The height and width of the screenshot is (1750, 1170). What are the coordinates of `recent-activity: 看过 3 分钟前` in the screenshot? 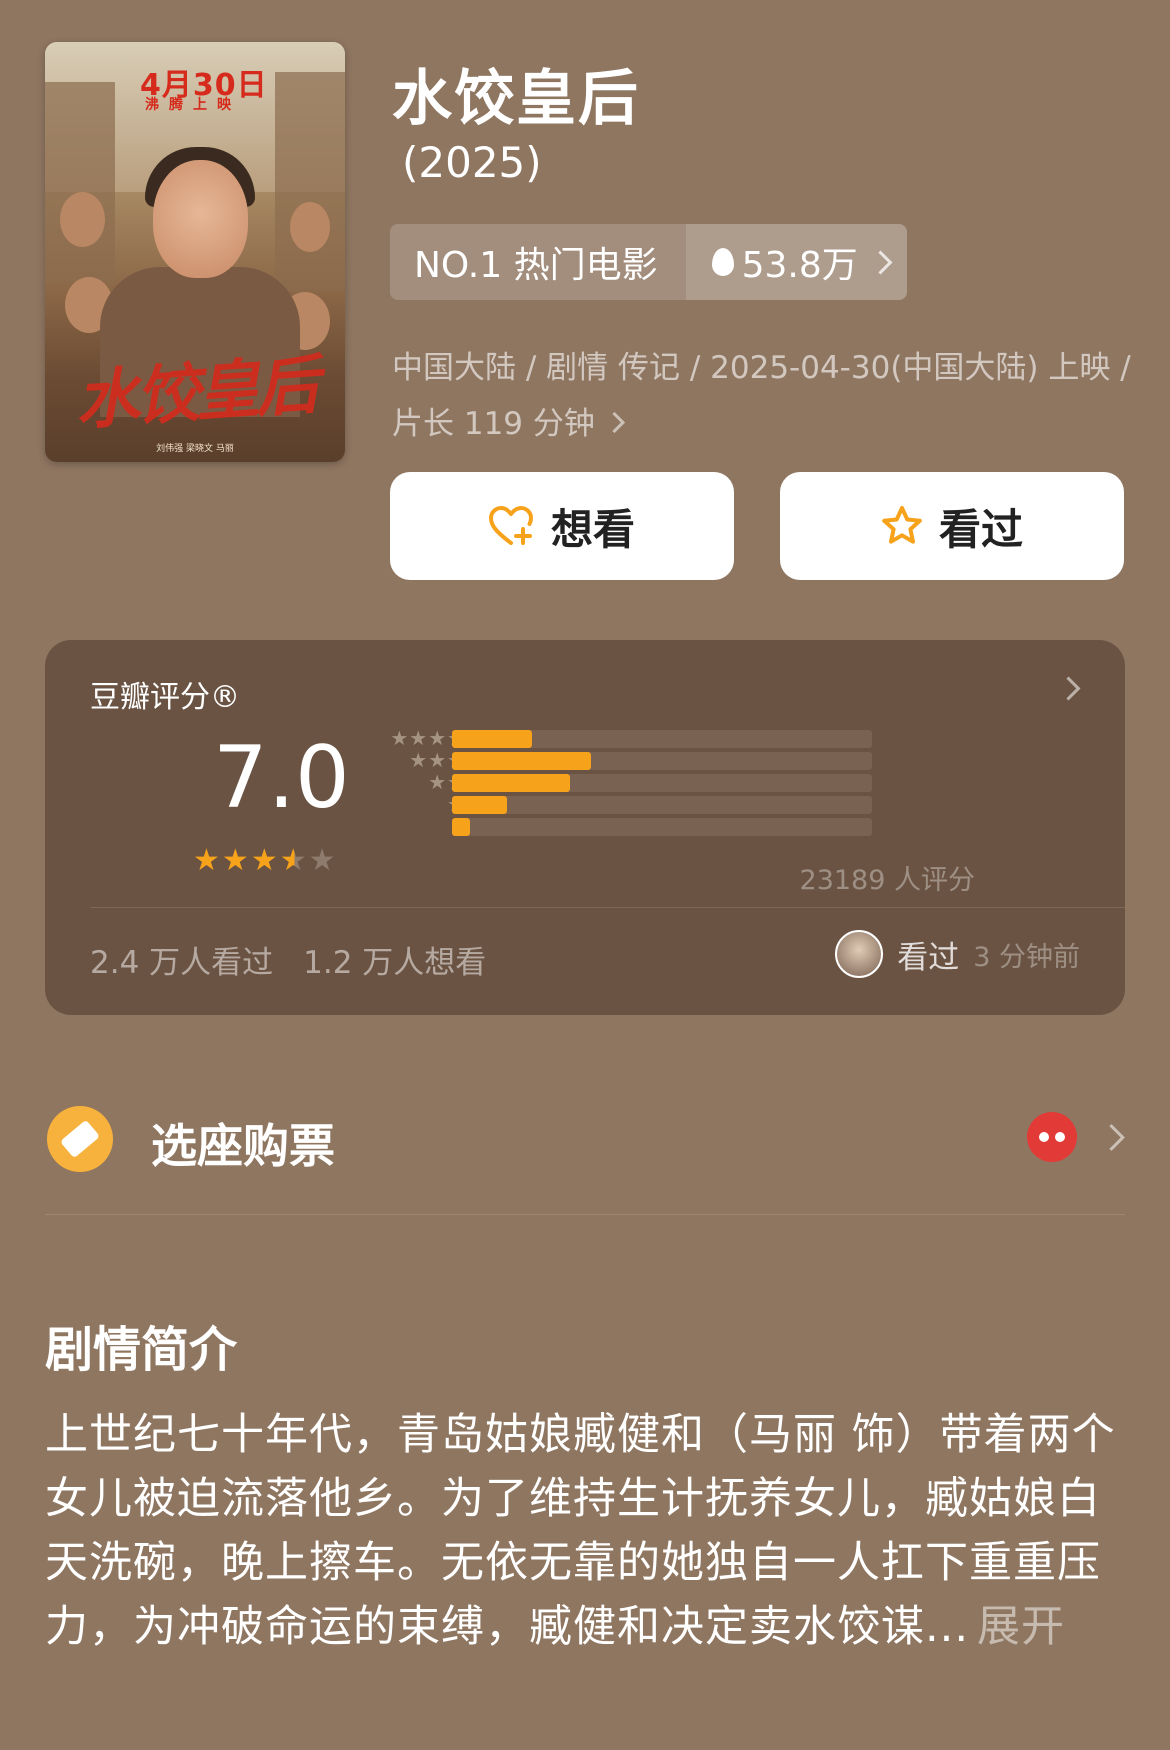 It's located at (957, 954).